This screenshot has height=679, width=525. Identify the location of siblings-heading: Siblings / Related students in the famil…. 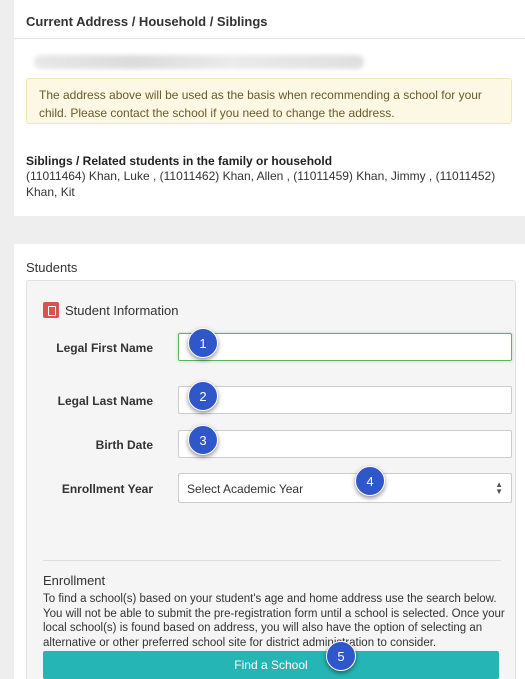
(179, 161).